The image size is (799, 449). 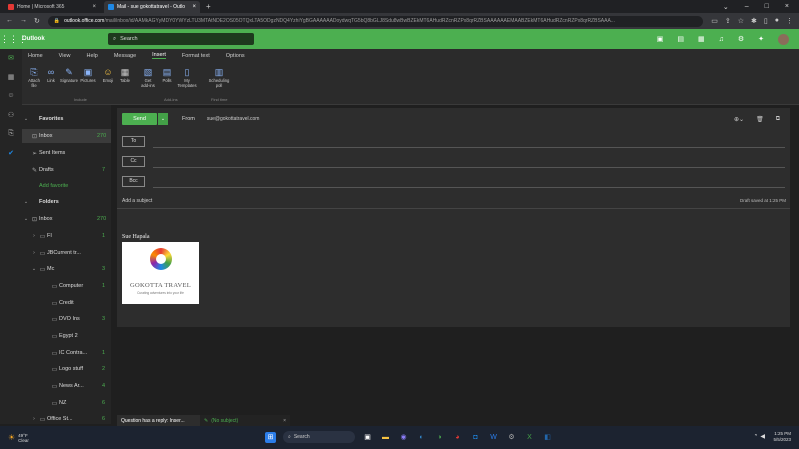 I want to click on meet-now-icon: ▣, so click(x=660, y=39).